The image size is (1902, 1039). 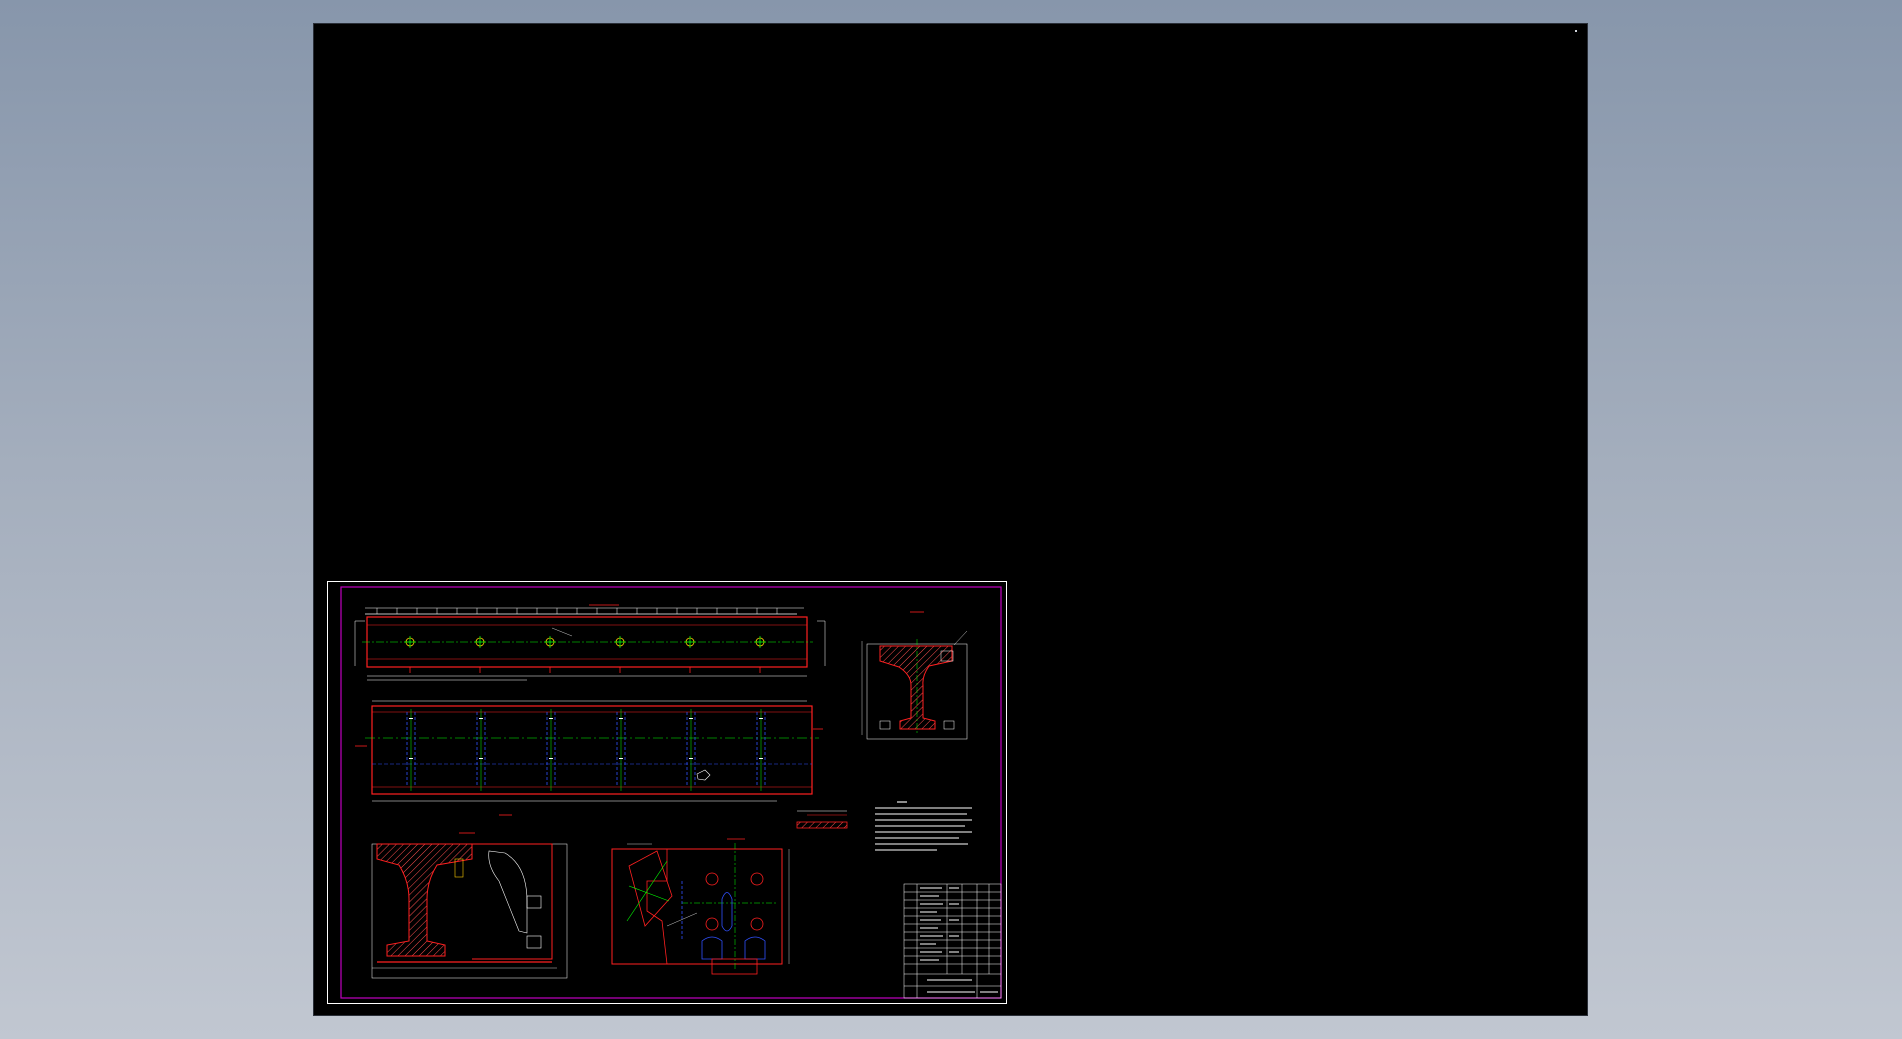 What do you see at coordinates (700, 906) in the screenshot?
I see `end-detail` at bounding box center [700, 906].